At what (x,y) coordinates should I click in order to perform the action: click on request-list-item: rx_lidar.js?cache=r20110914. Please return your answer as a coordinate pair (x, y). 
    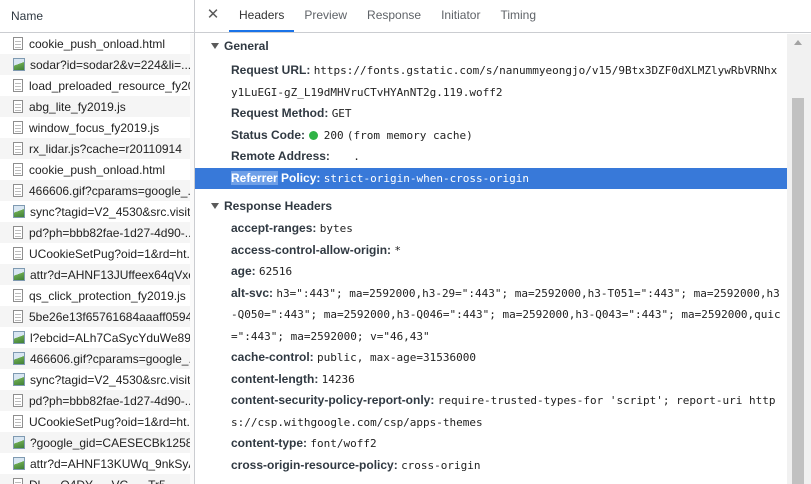
    Looking at the image, I should click on (97, 148).